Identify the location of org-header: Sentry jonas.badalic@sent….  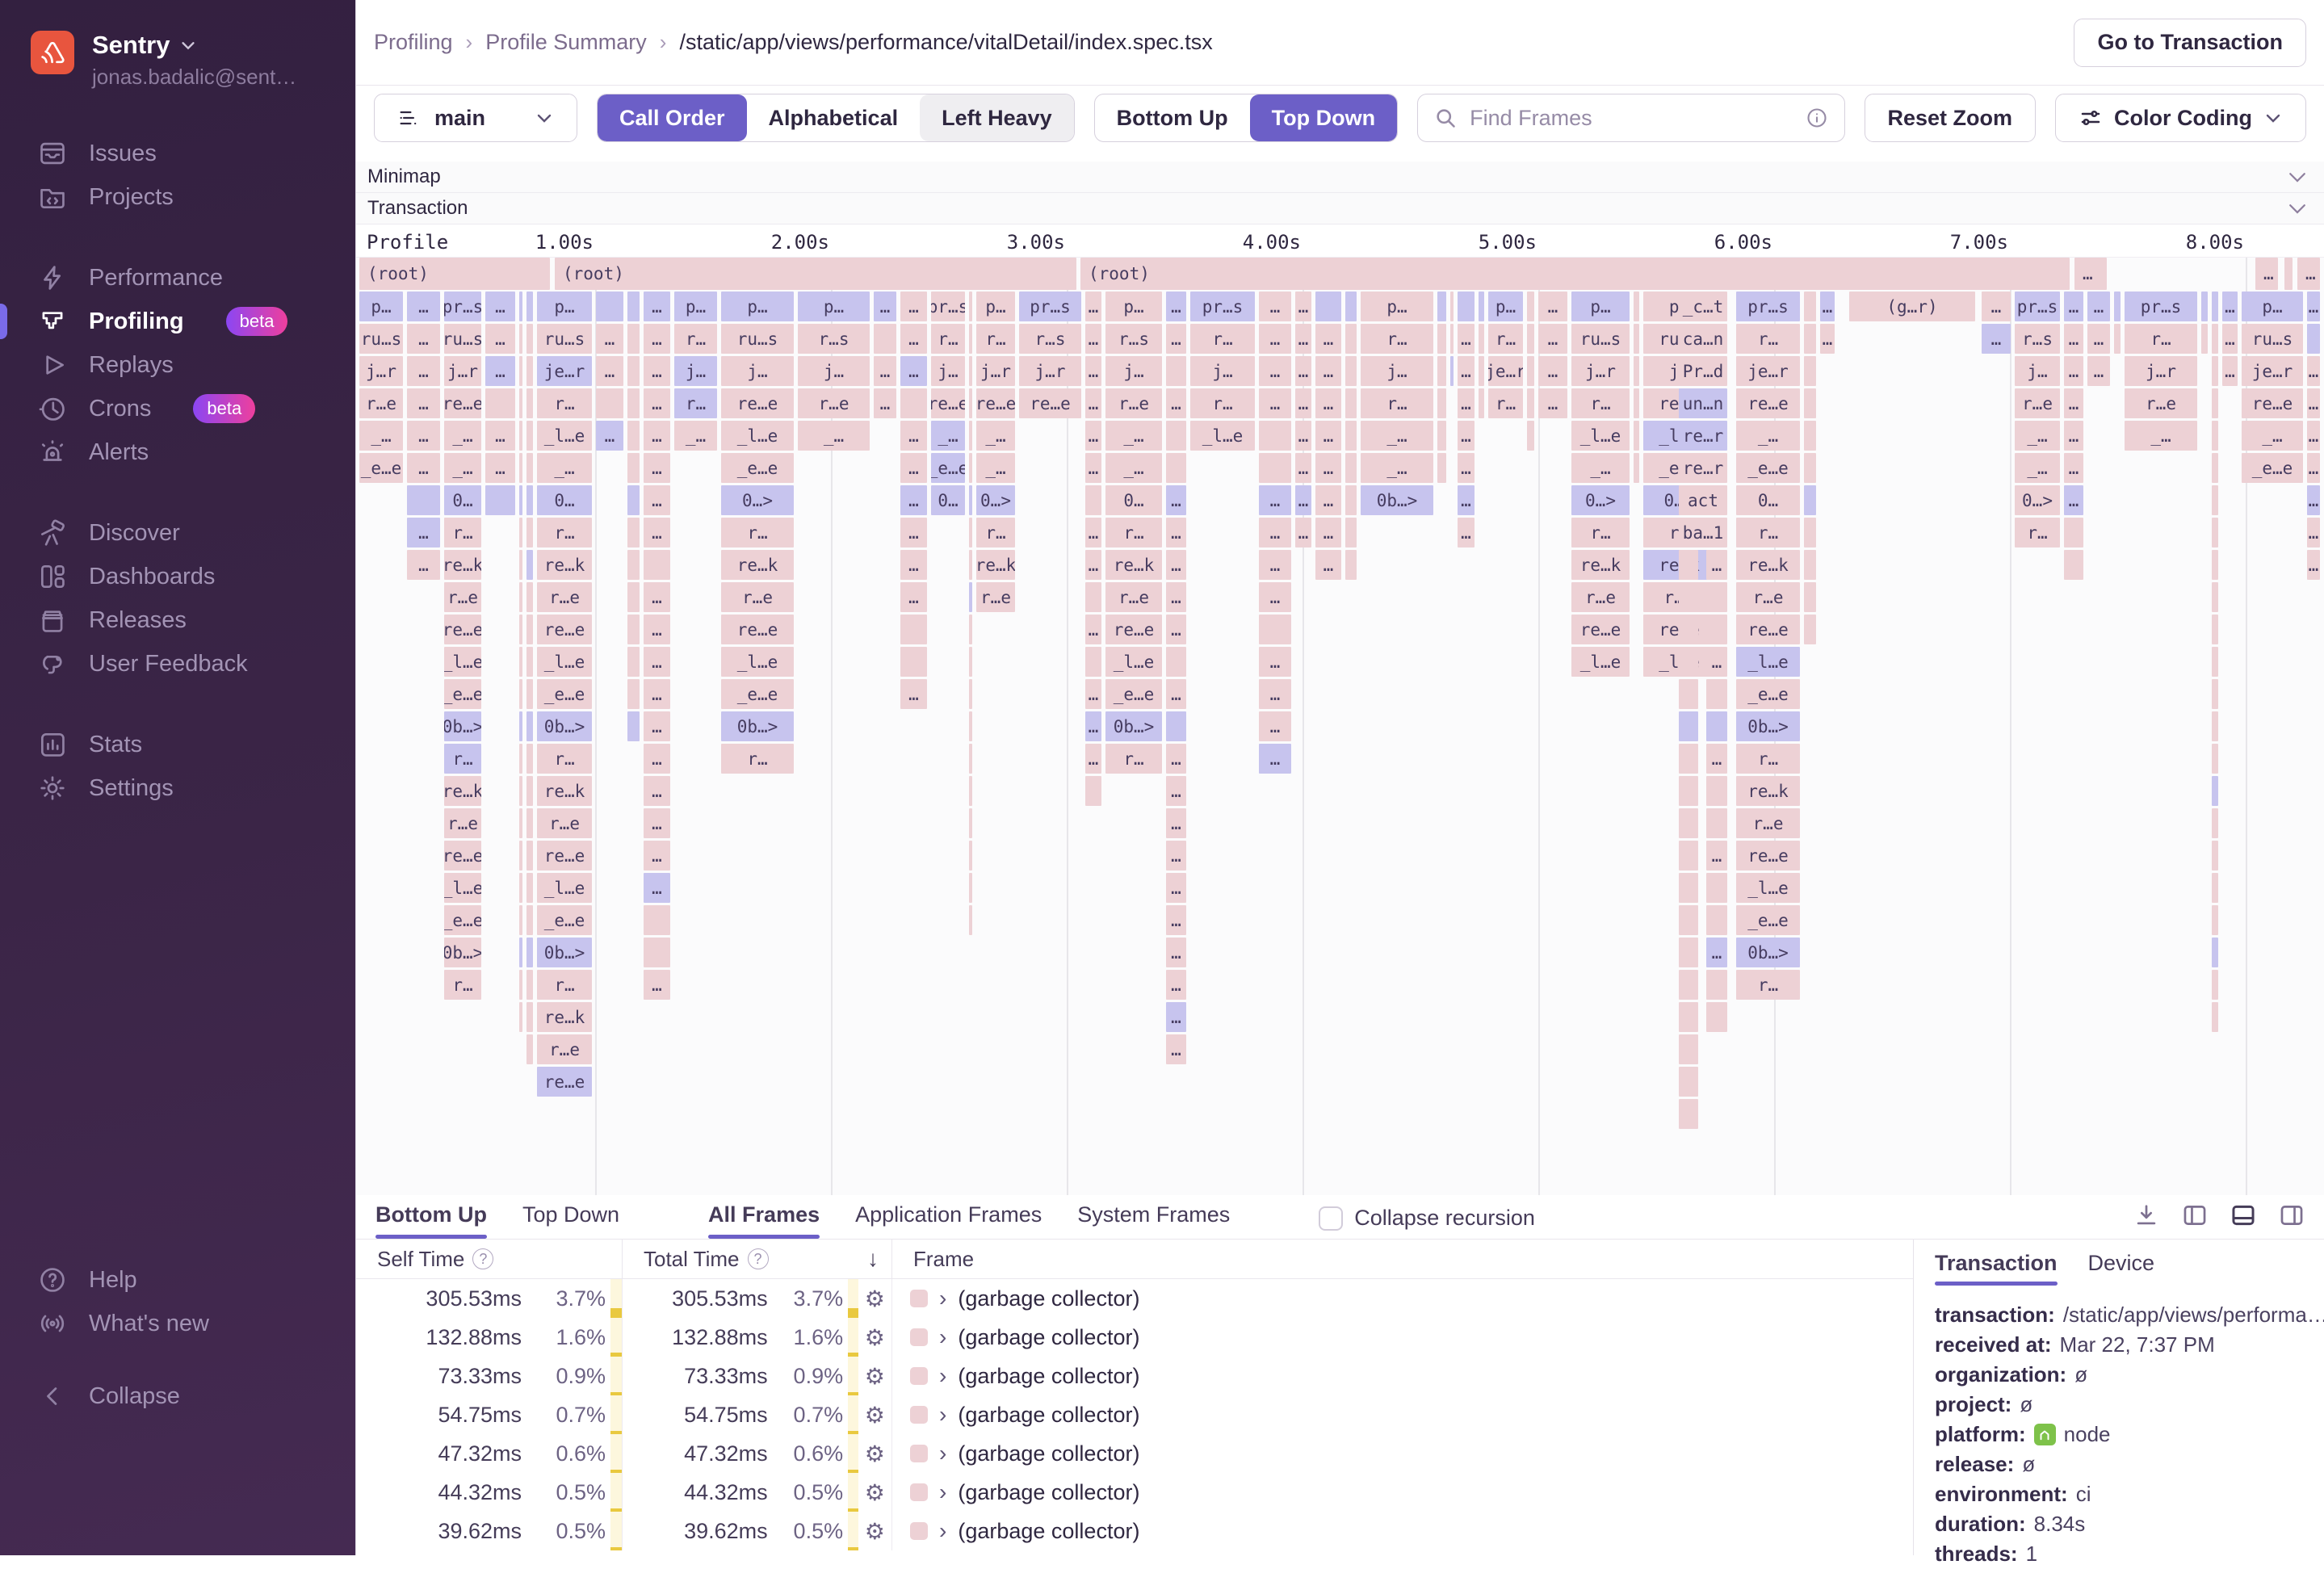
(177, 45).